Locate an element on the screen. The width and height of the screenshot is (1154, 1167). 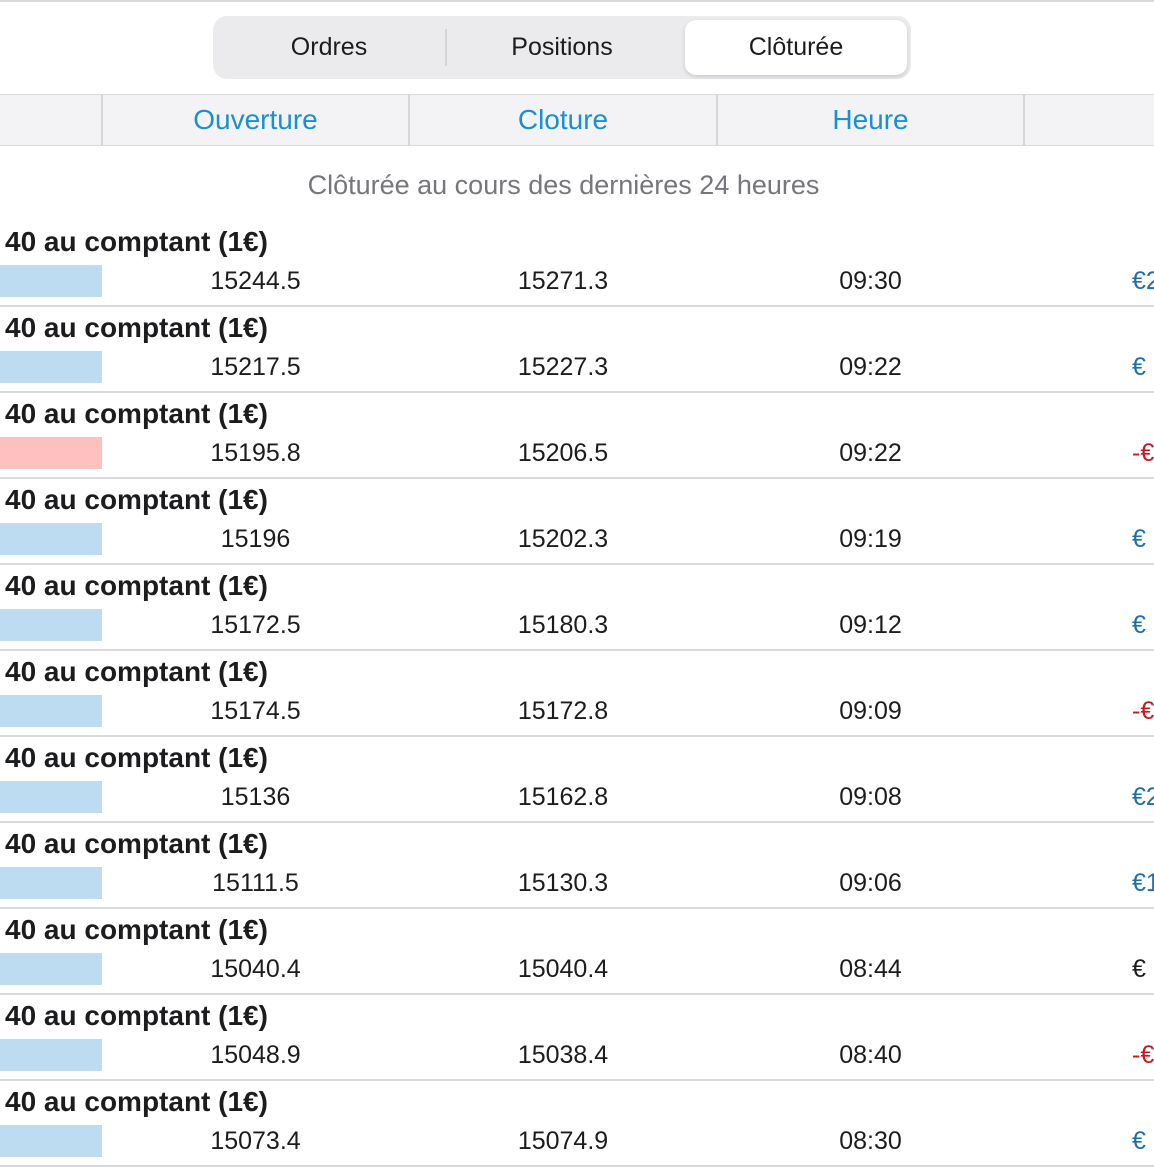
close-time: 09:12 is located at coordinates (870, 624).